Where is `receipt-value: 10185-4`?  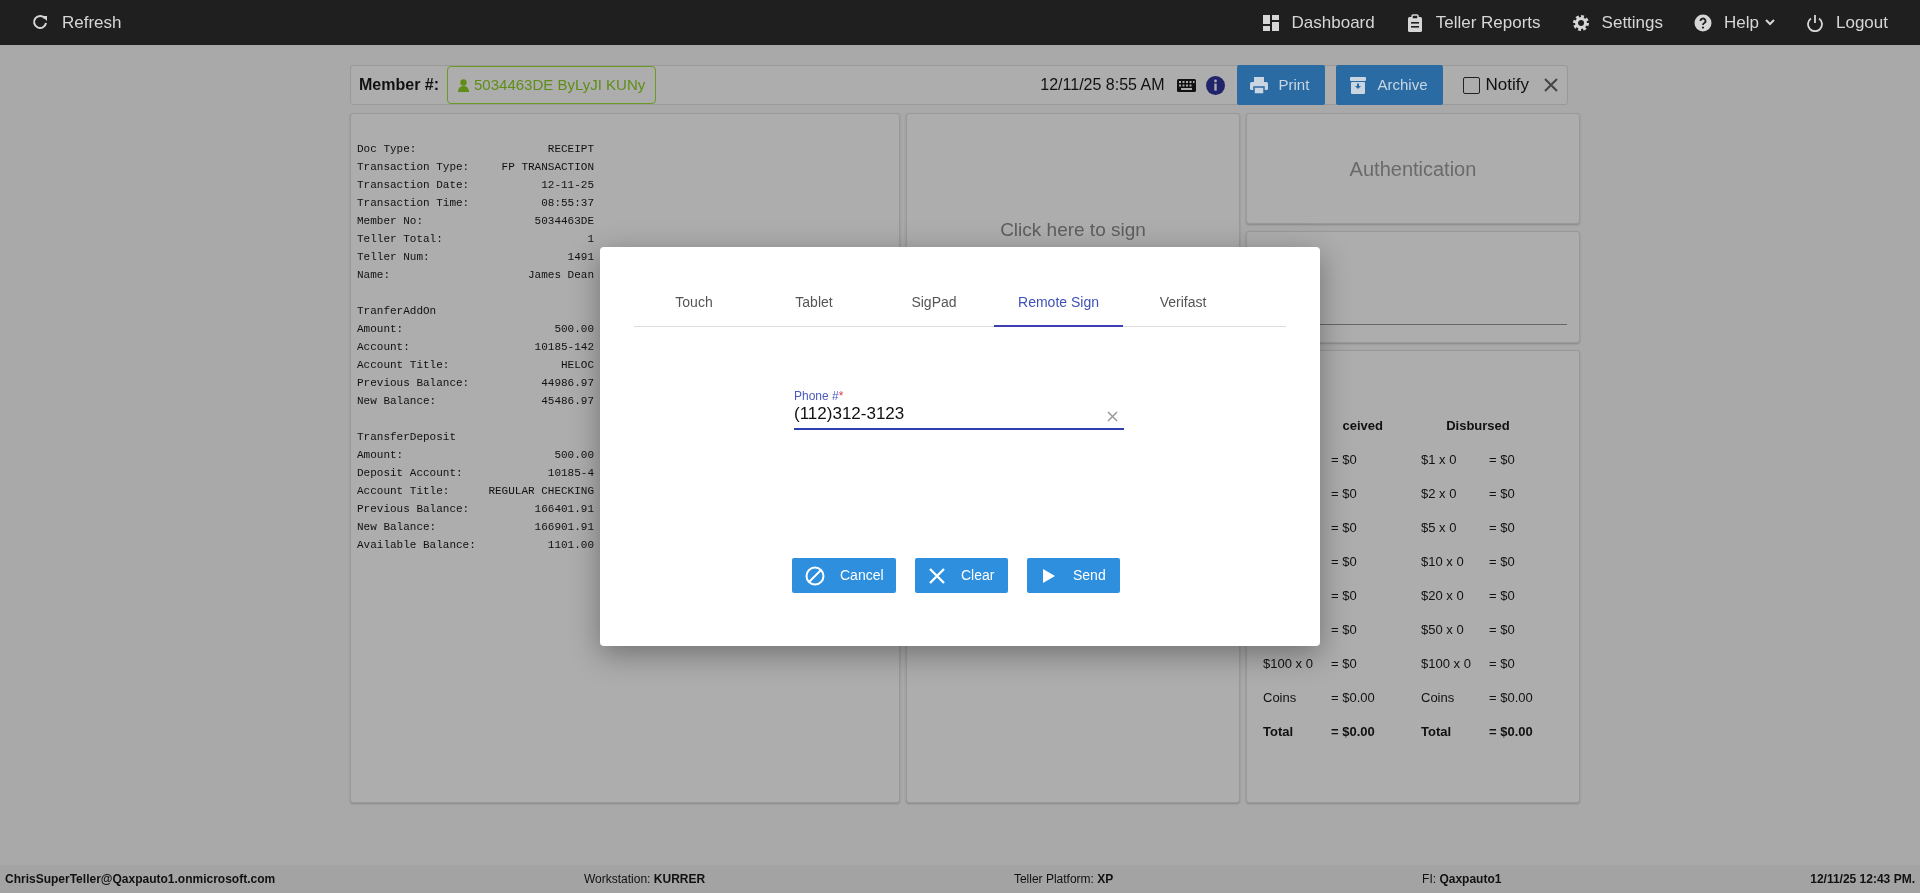 receipt-value: 10185-4 is located at coordinates (570, 473).